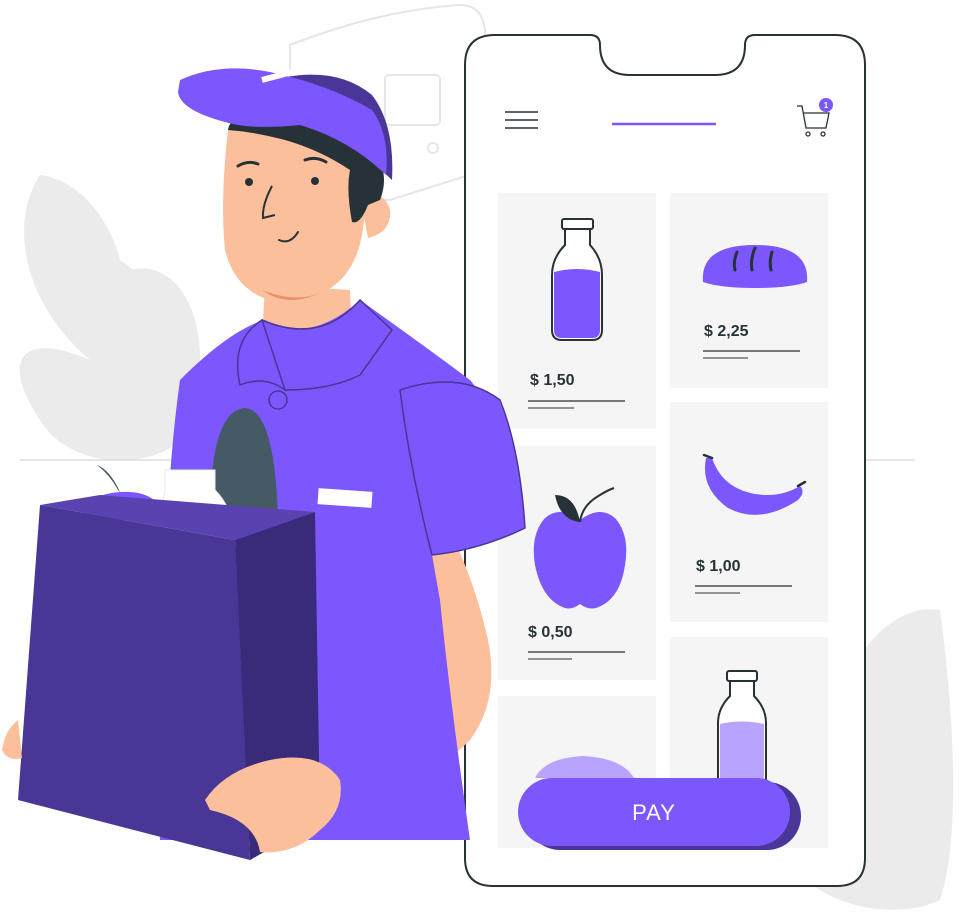 The width and height of the screenshot is (959, 924). Describe the element at coordinates (315, 181) in the screenshot. I see `eye-right` at that location.